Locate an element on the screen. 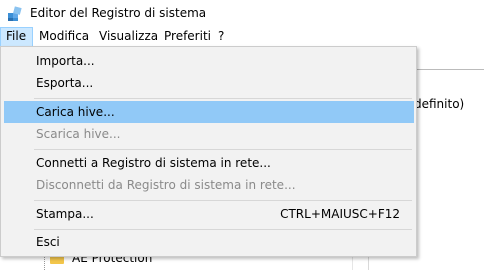 This screenshot has height=270, width=484. menu-item-label: Esci is located at coordinates (48, 242).